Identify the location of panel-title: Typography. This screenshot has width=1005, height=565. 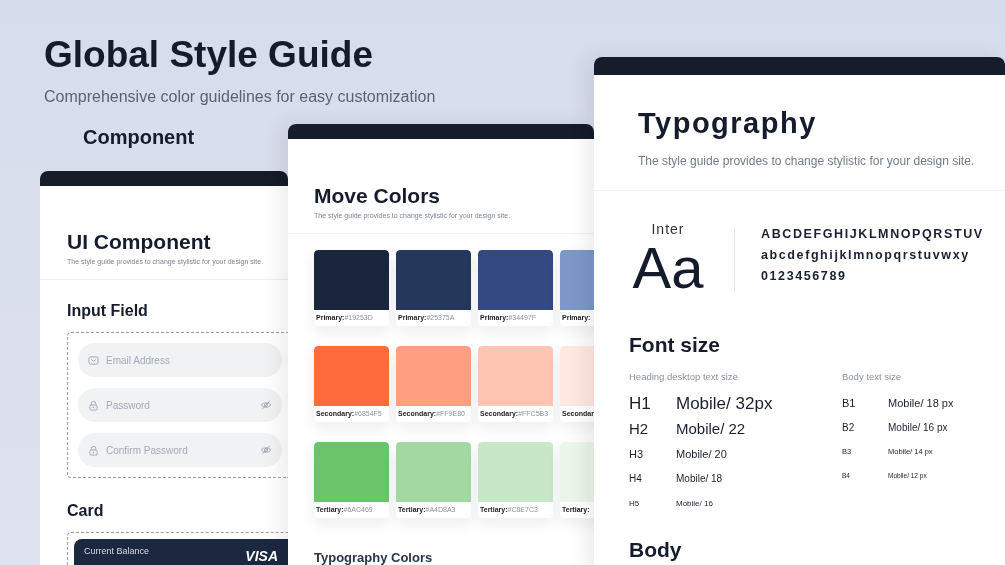
(728, 123).